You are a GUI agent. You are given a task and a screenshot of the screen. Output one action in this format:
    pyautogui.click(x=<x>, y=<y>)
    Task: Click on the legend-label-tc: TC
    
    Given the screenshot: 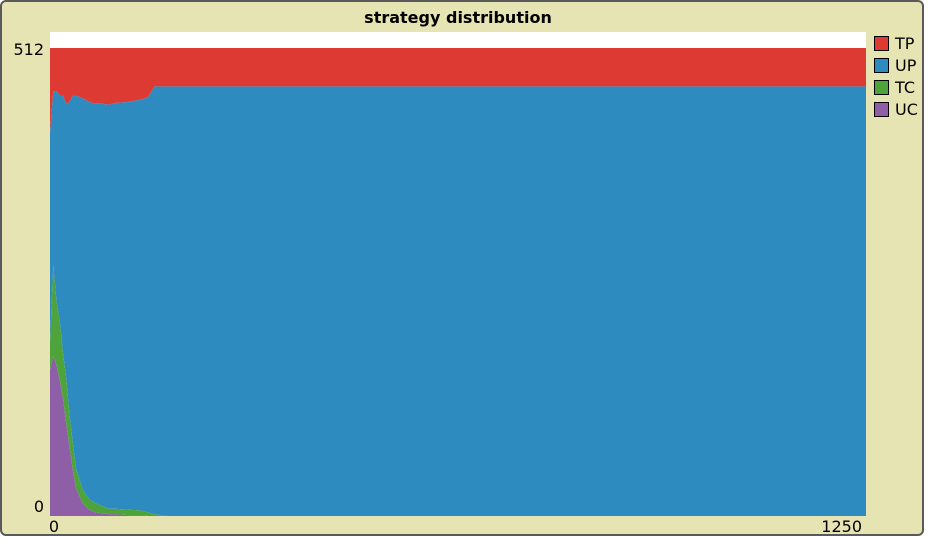 What is the action you would take?
    pyautogui.click(x=905, y=87)
    